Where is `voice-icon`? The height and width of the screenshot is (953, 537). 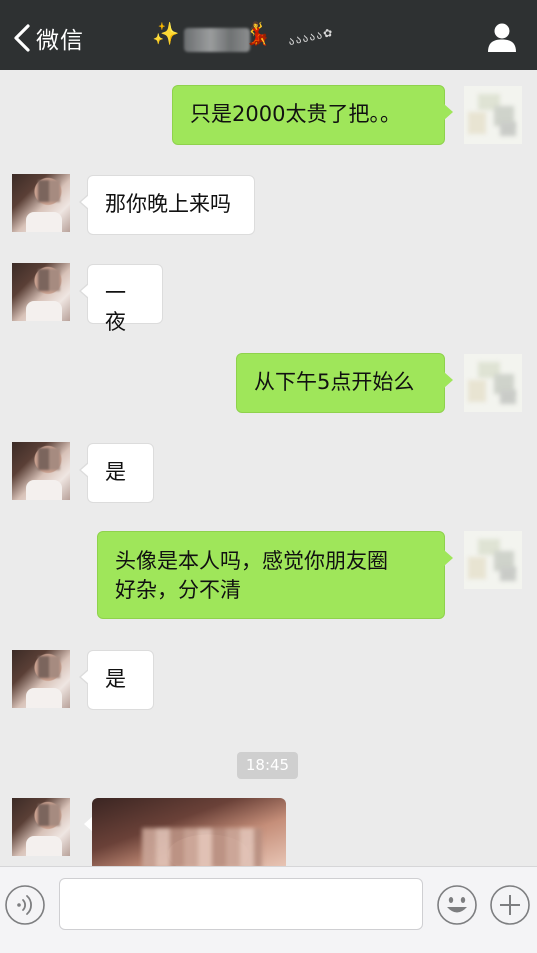
voice-icon is located at coordinates (25, 905).